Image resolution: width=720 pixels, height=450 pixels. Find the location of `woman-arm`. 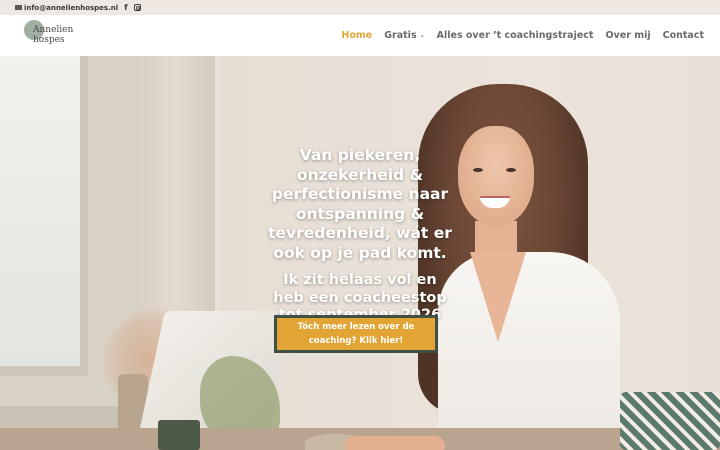

woman-arm is located at coordinates (395, 443).